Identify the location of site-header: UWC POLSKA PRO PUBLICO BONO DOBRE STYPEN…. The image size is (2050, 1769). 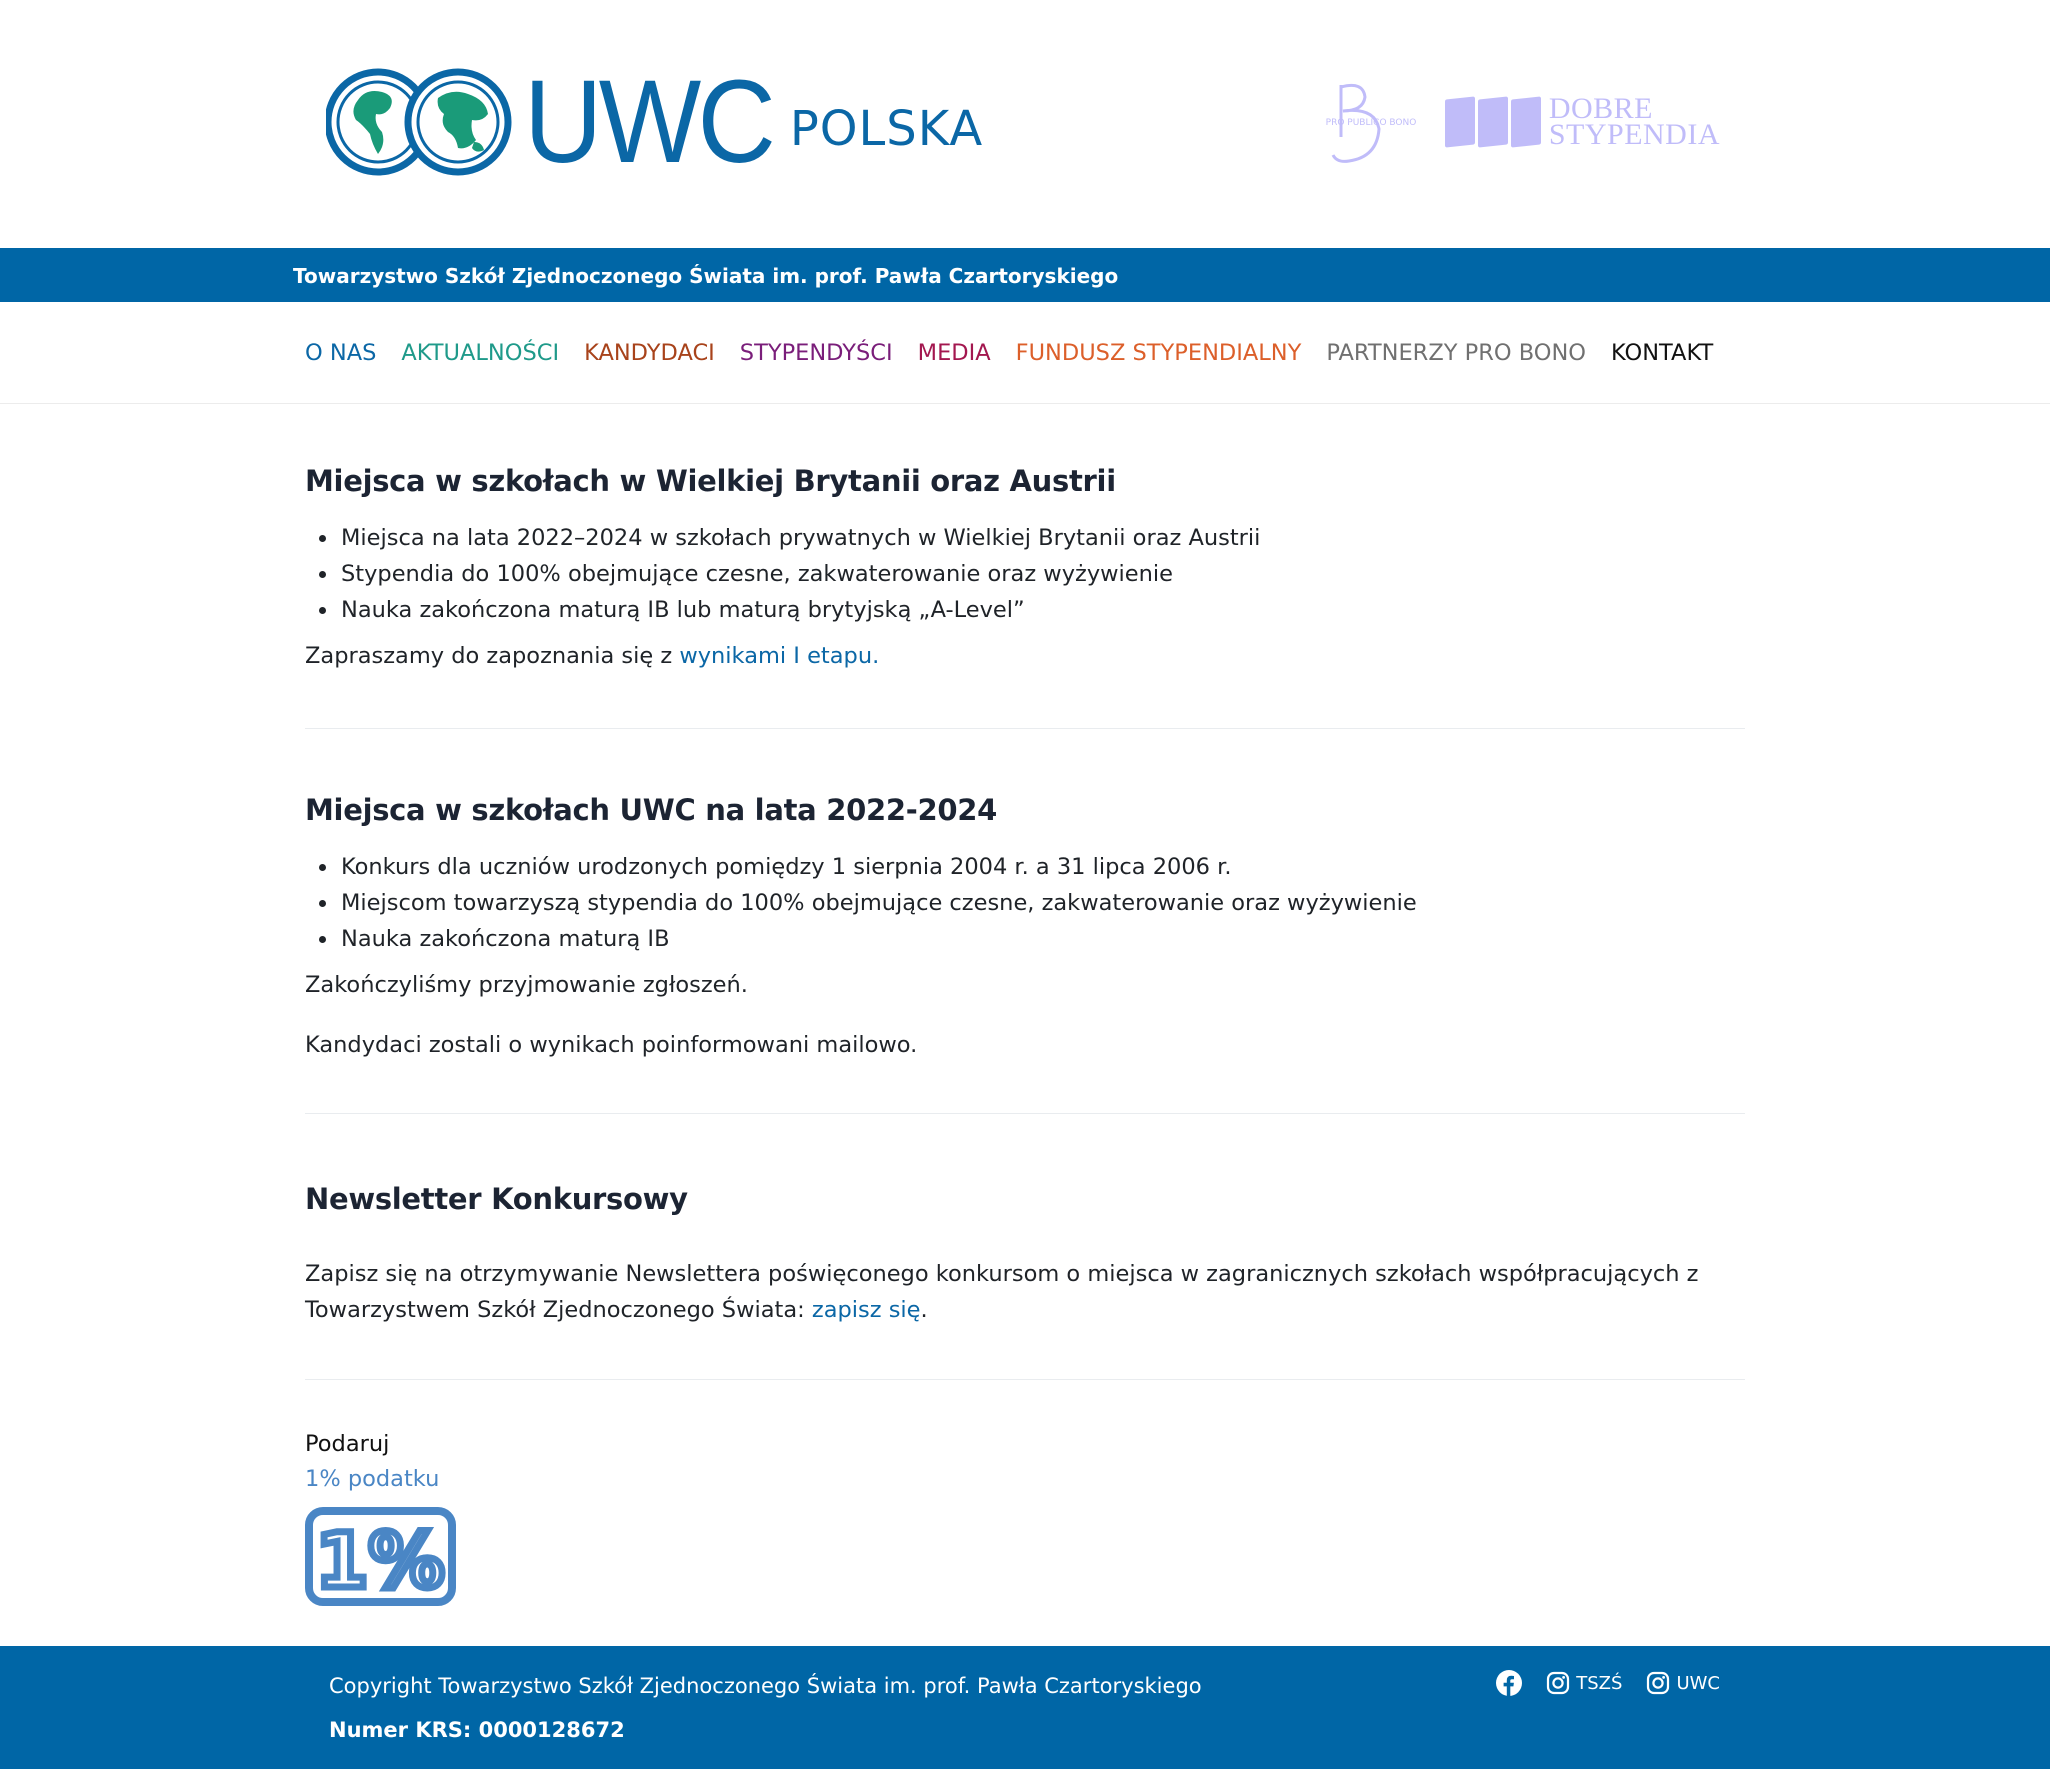
(1025, 124).